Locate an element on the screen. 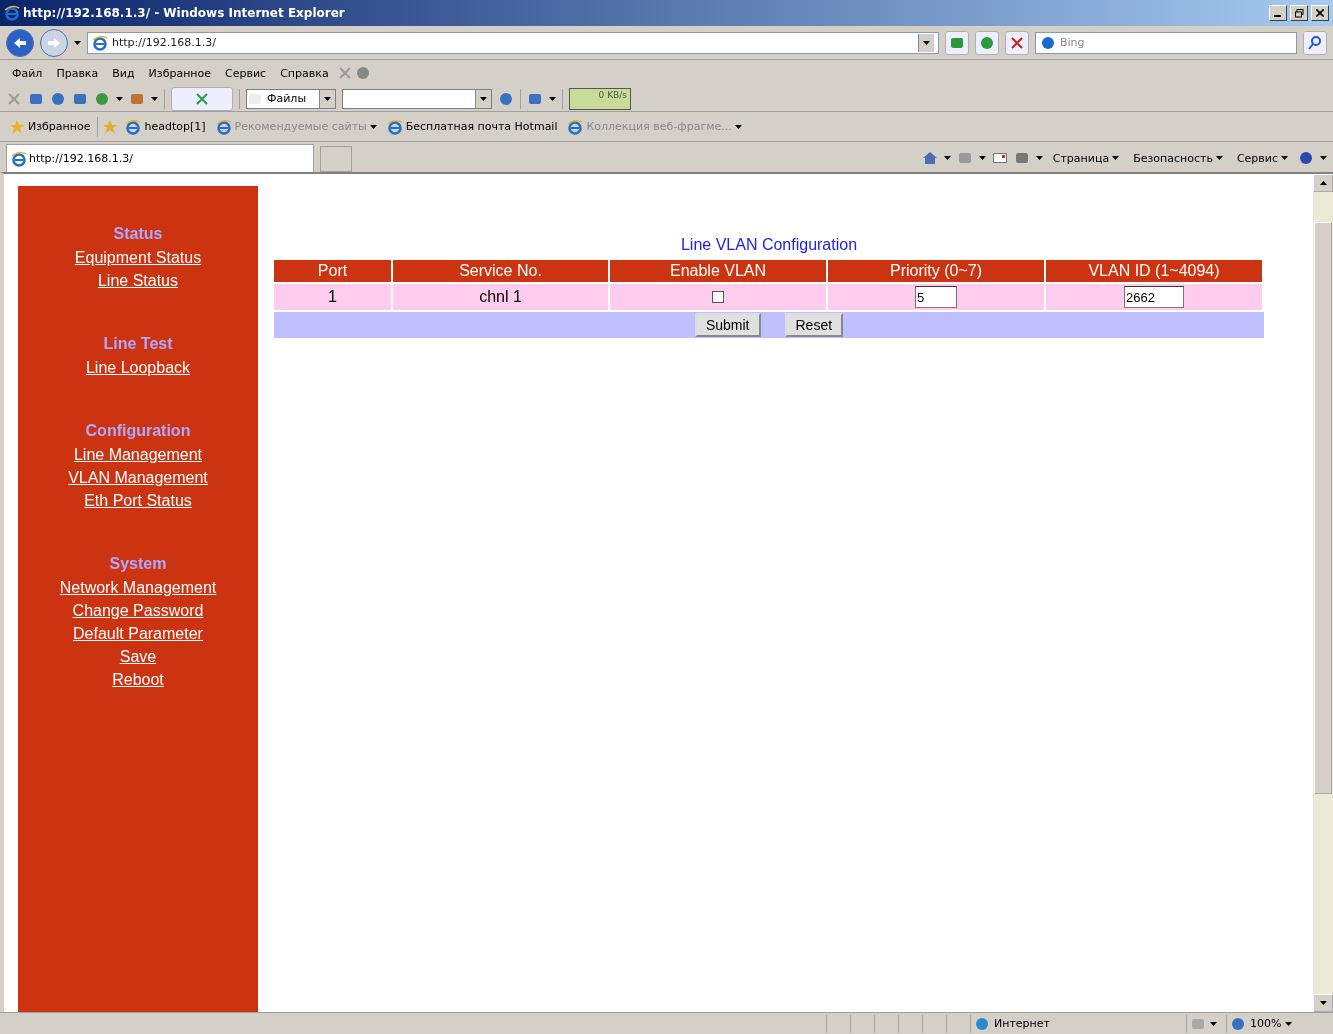  table-cell: chnl 1 is located at coordinates (500, 297).